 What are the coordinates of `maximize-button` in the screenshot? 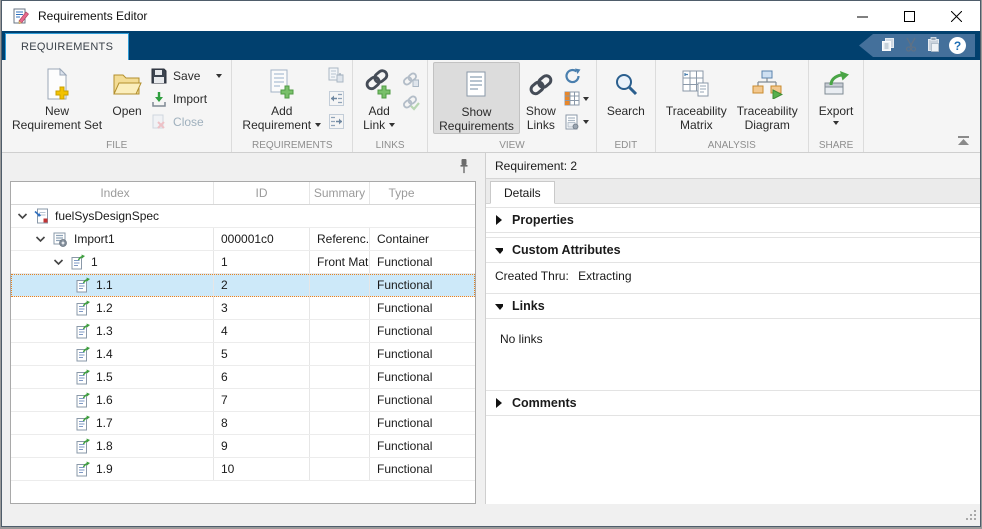 It's located at (909, 16).